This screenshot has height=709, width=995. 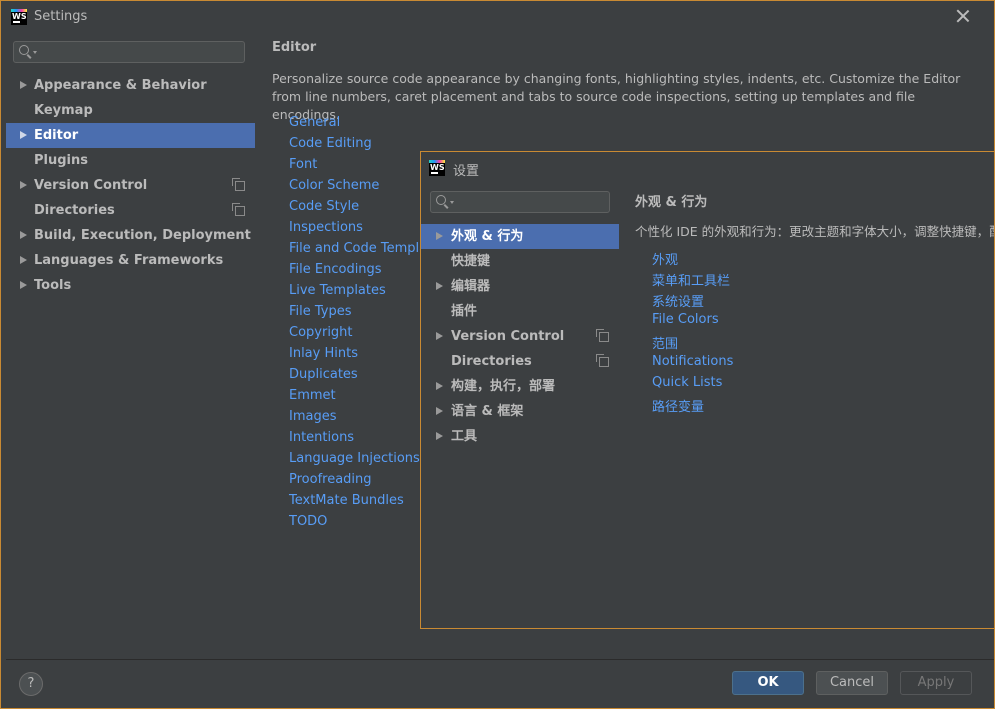 What do you see at coordinates (323, 353) in the screenshot?
I see `editor-link-inlay-hints: Inlay Hints` at bounding box center [323, 353].